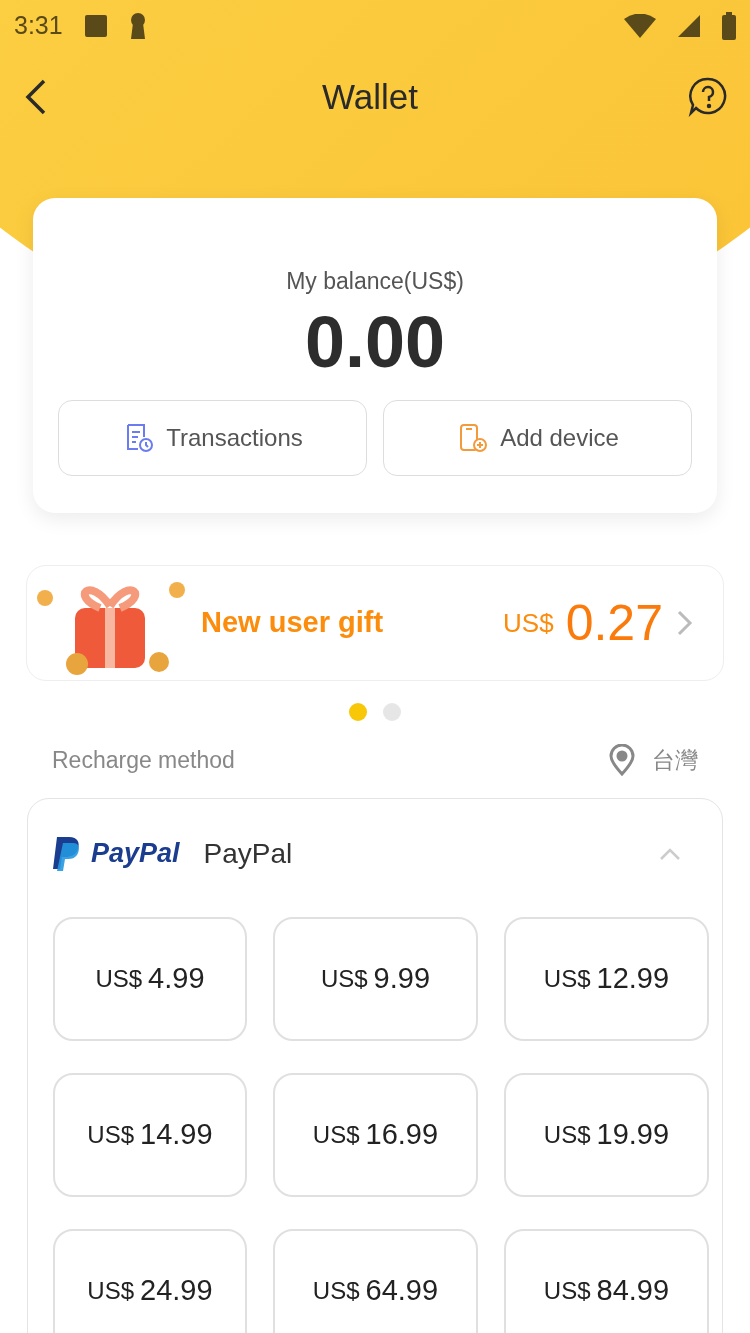 Image resolution: width=750 pixels, height=1333 pixels. I want to click on amount-option: US$ 84.99, so click(606, 1280).